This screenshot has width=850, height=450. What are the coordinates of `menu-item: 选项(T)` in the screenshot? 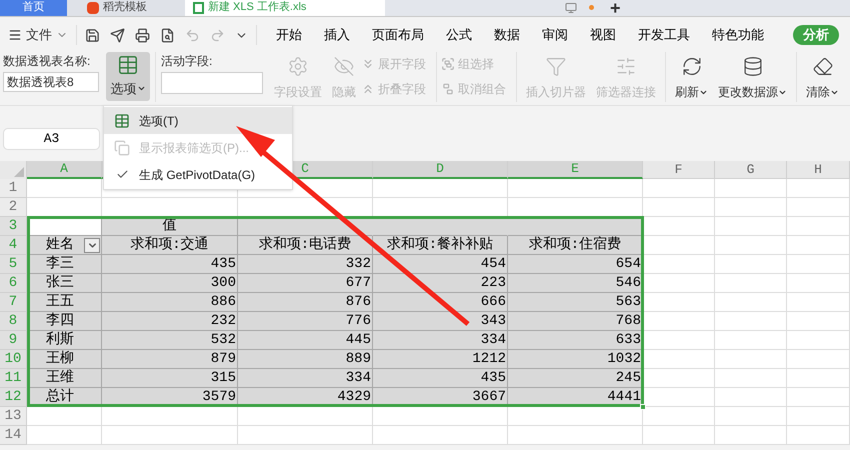 It's located at (198, 120).